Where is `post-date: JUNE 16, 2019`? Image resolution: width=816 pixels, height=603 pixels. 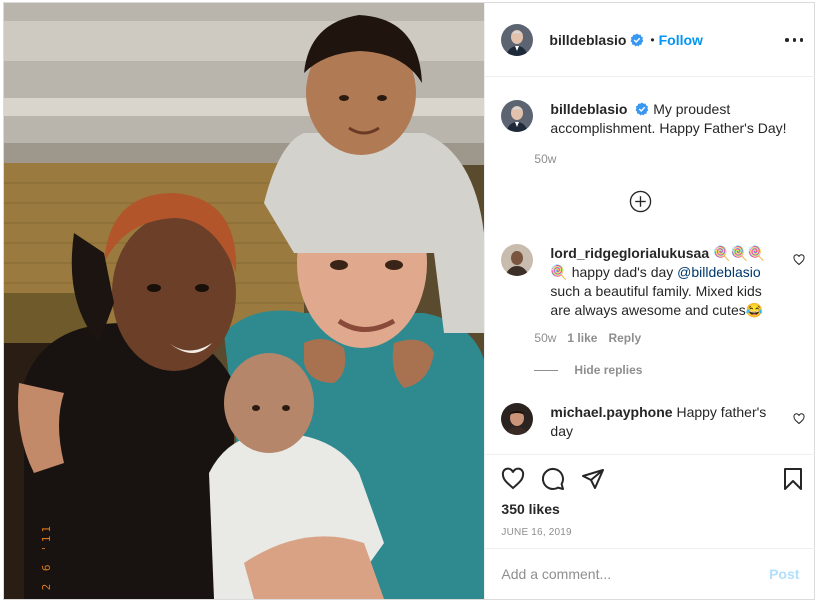 post-date: JUNE 16, 2019 is located at coordinates (536, 532).